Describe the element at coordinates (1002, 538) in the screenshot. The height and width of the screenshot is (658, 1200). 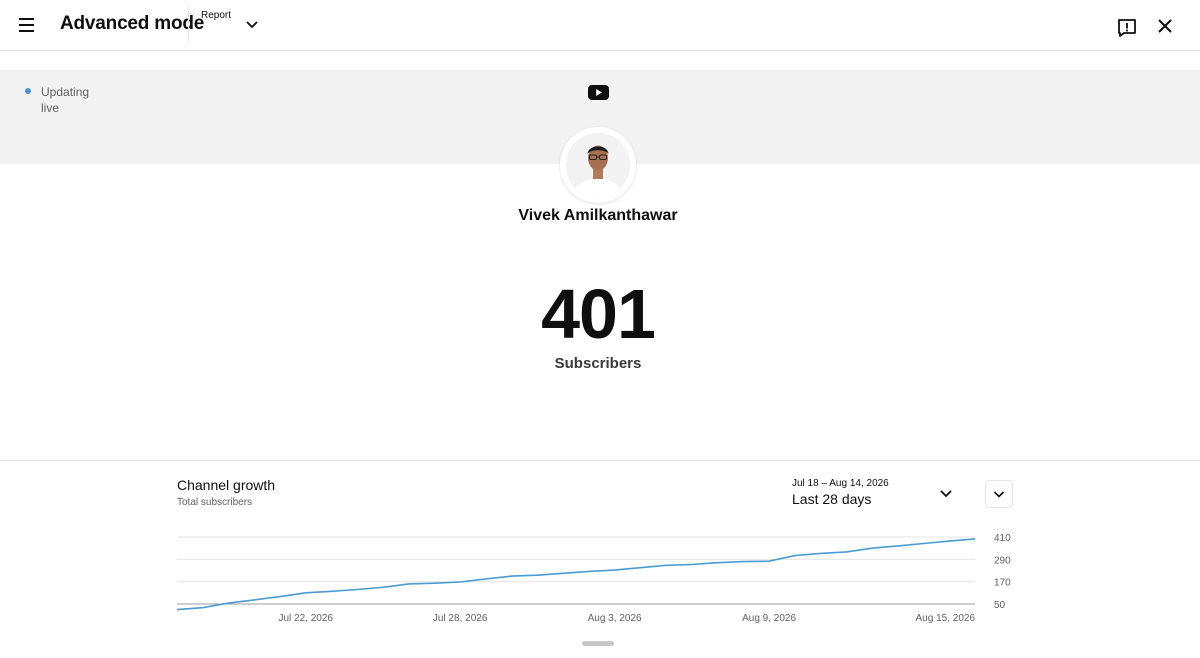
I see `y-tick-label: 410` at that location.